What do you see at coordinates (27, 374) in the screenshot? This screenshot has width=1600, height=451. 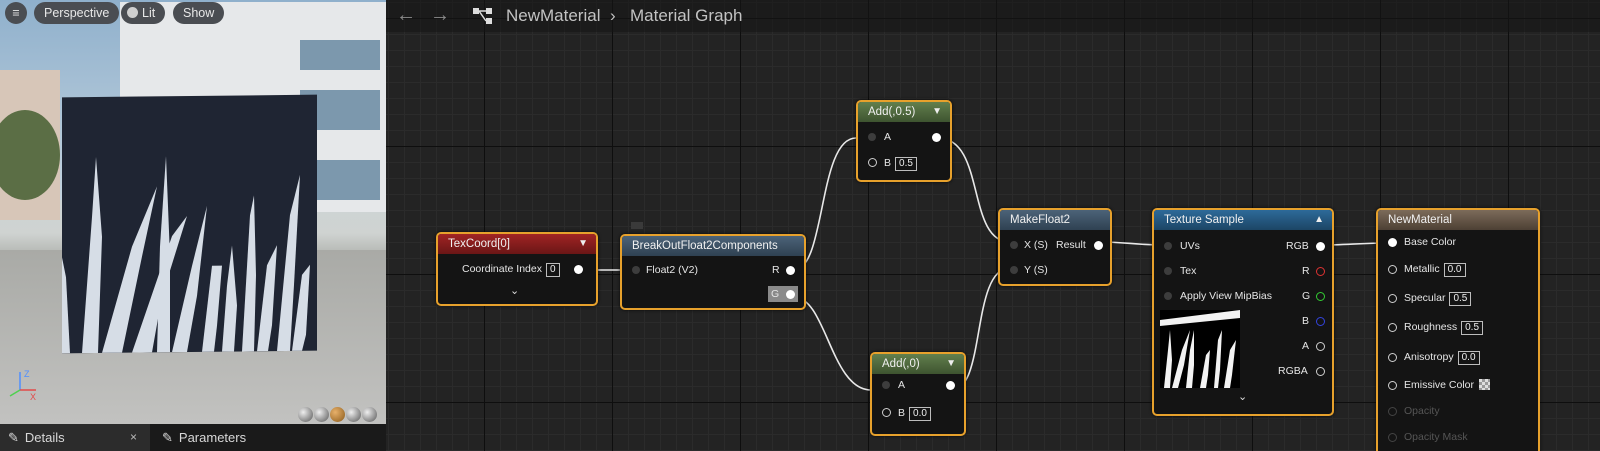 I see `axis-z-label: Z` at bounding box center [27, 374].